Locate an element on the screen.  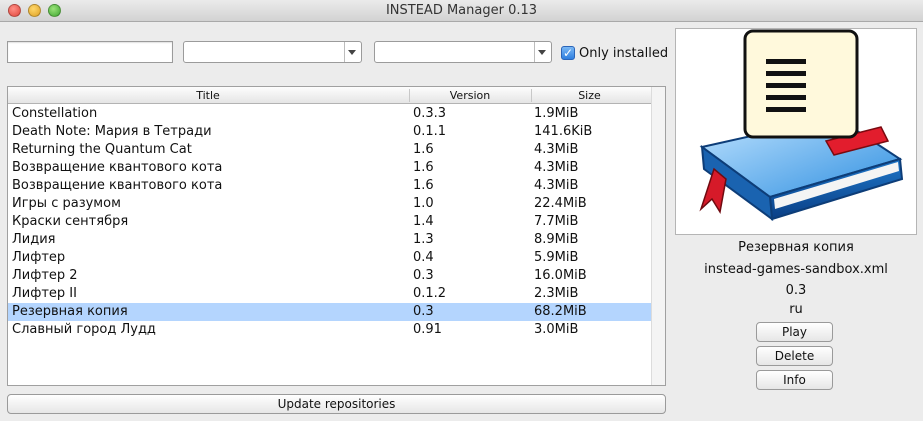
game-title-cell: Игры с разумом is located at coordinates (66, 203).